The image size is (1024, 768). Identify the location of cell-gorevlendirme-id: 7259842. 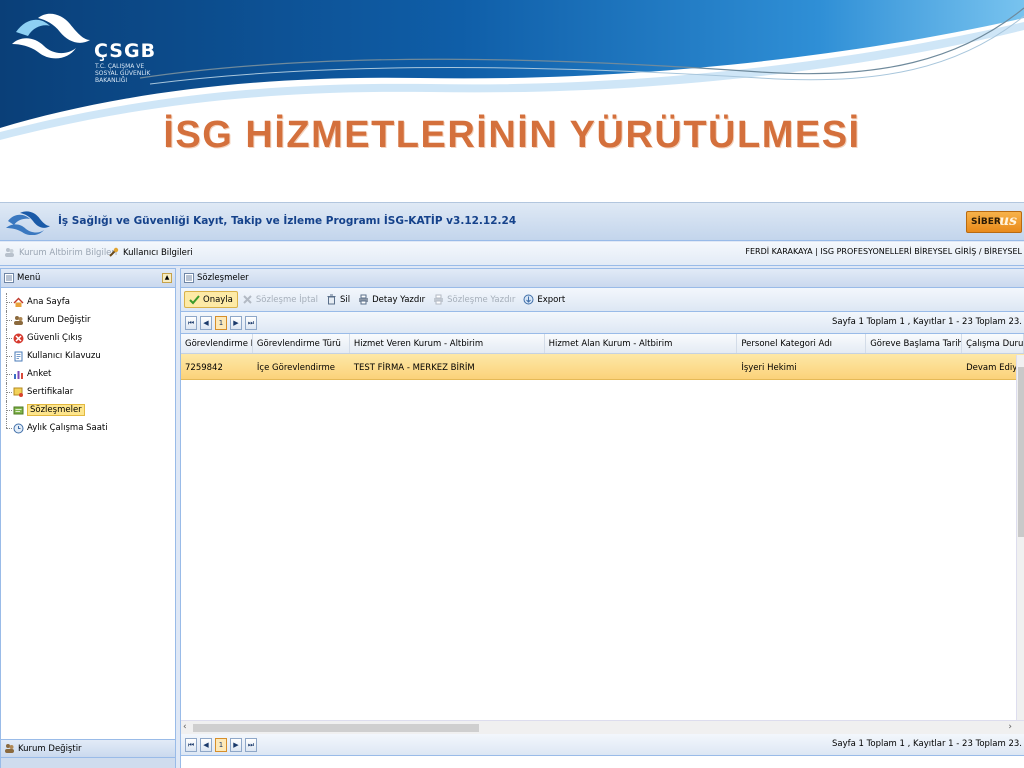
(204, 368).